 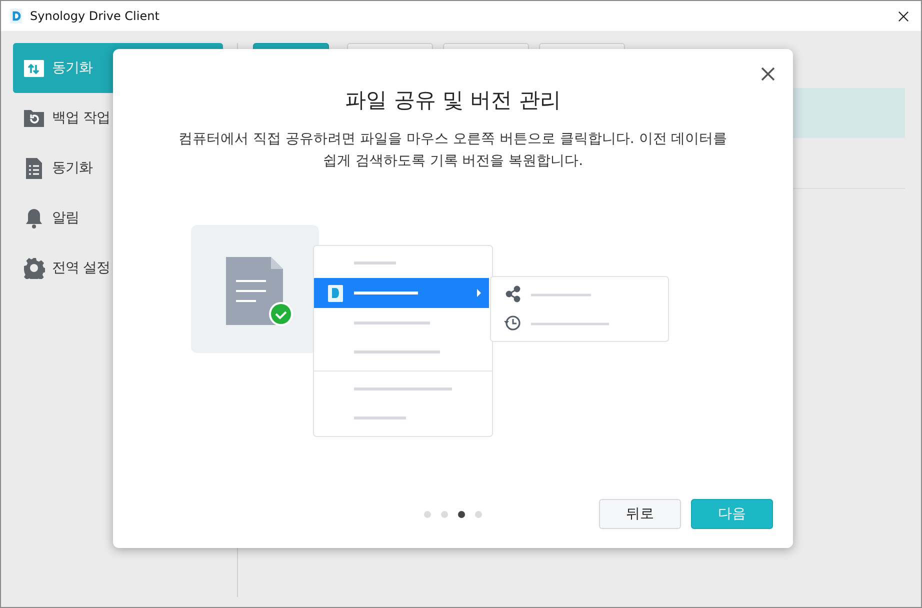 What do you see at coordinates (95, 16) in the screenshot?
I see `window-title: Synology Drive Client` at bounding box center [95, 16].